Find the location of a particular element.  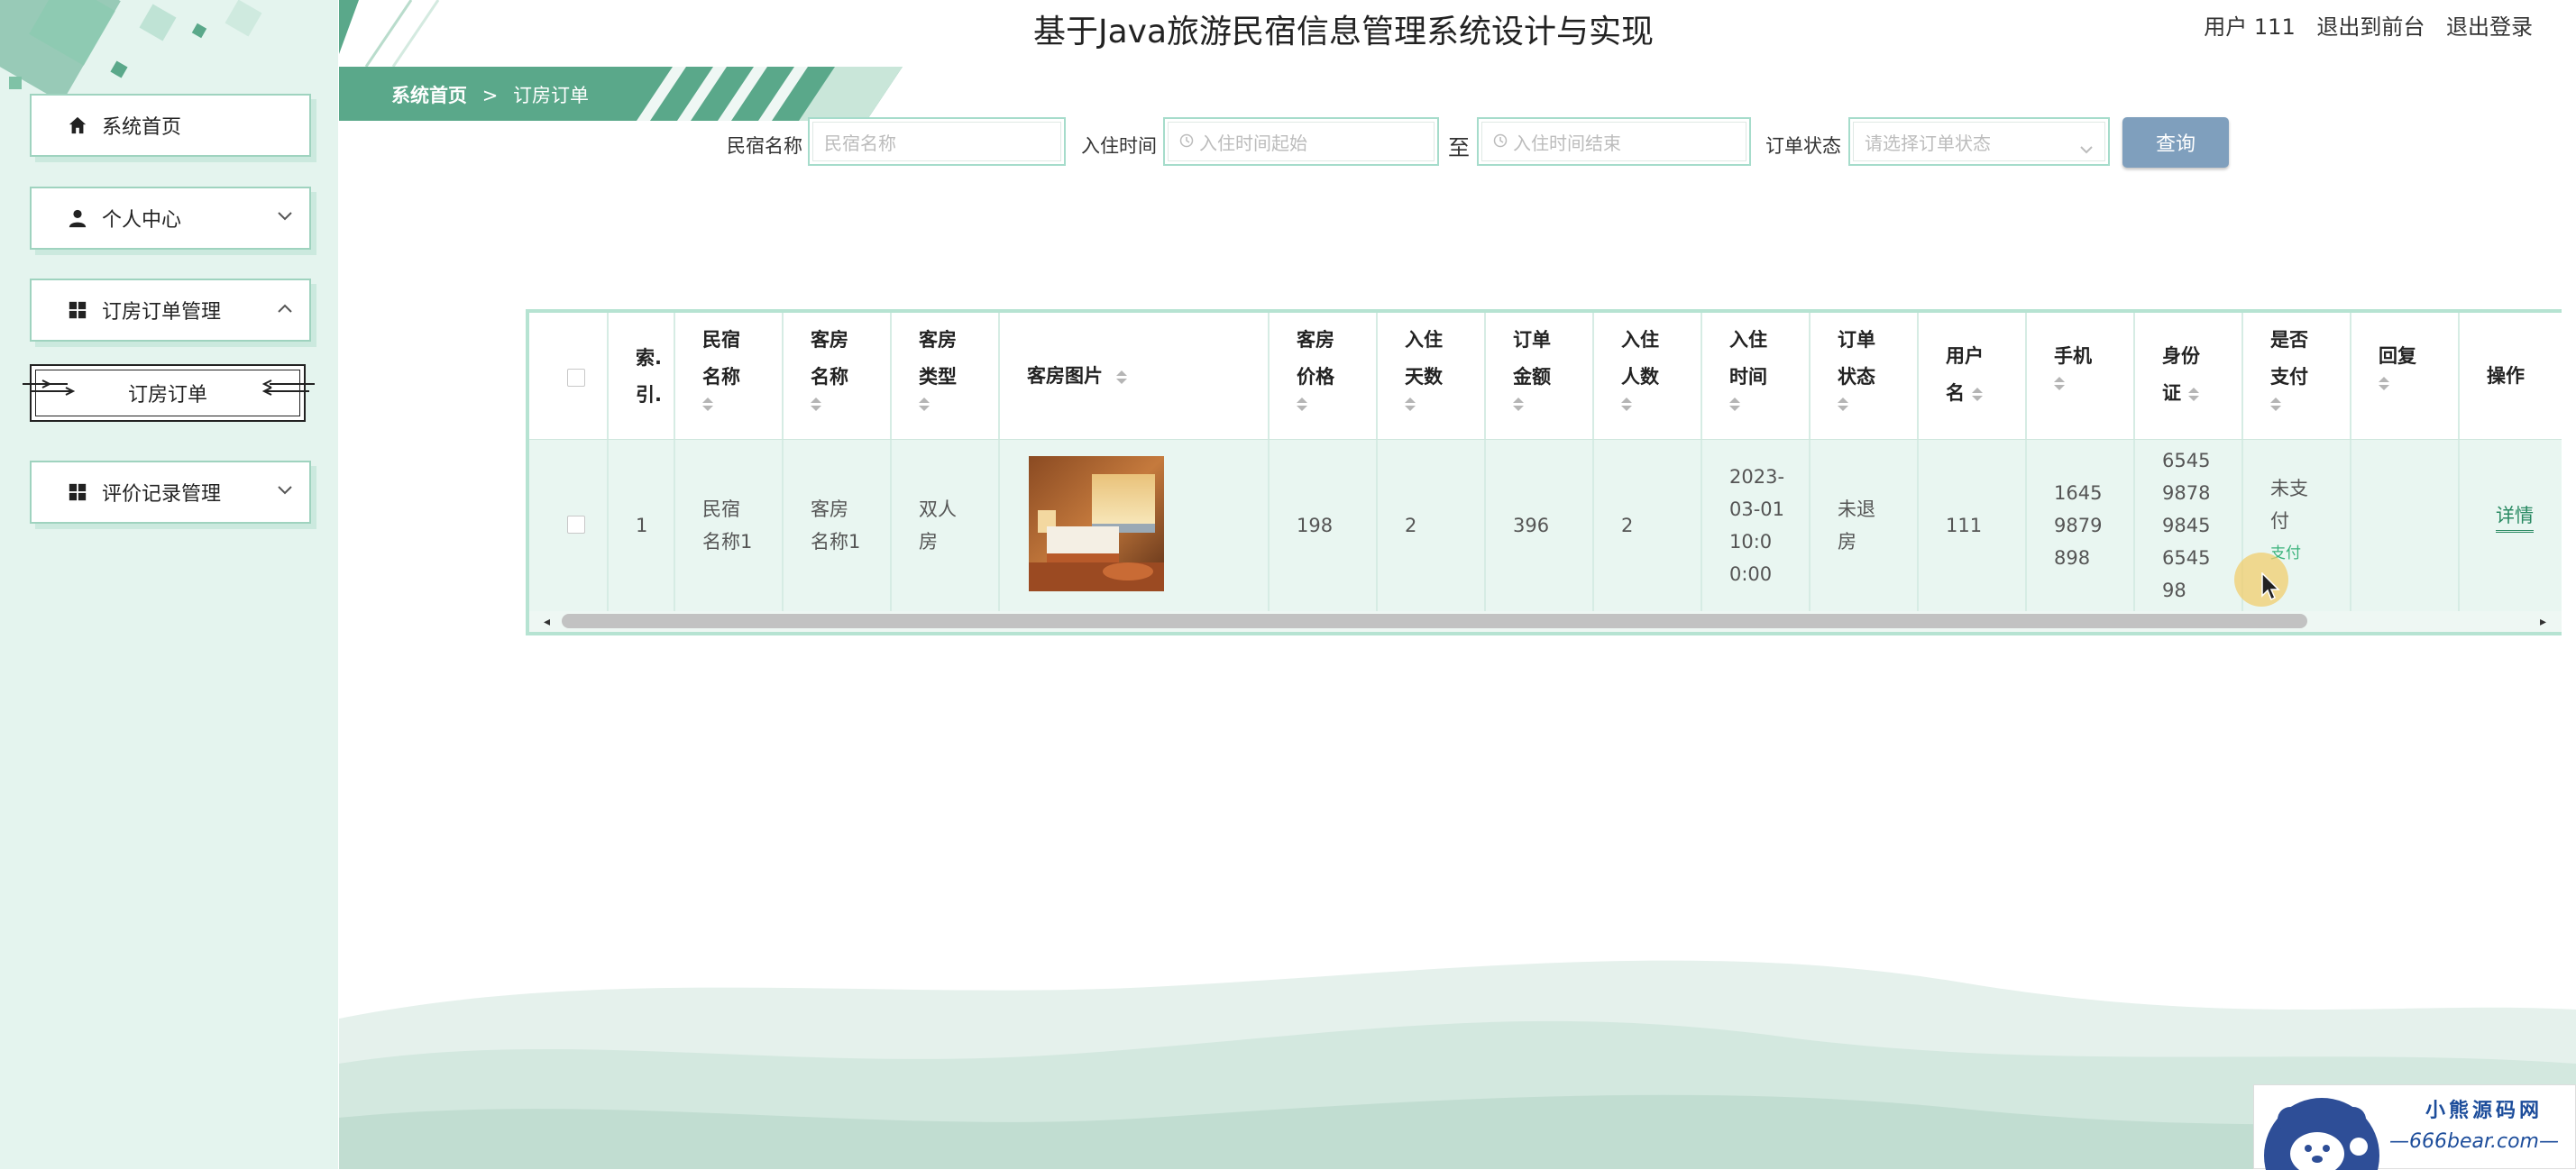

header-username: 用户 名 is located at coordinates (1973, 376).